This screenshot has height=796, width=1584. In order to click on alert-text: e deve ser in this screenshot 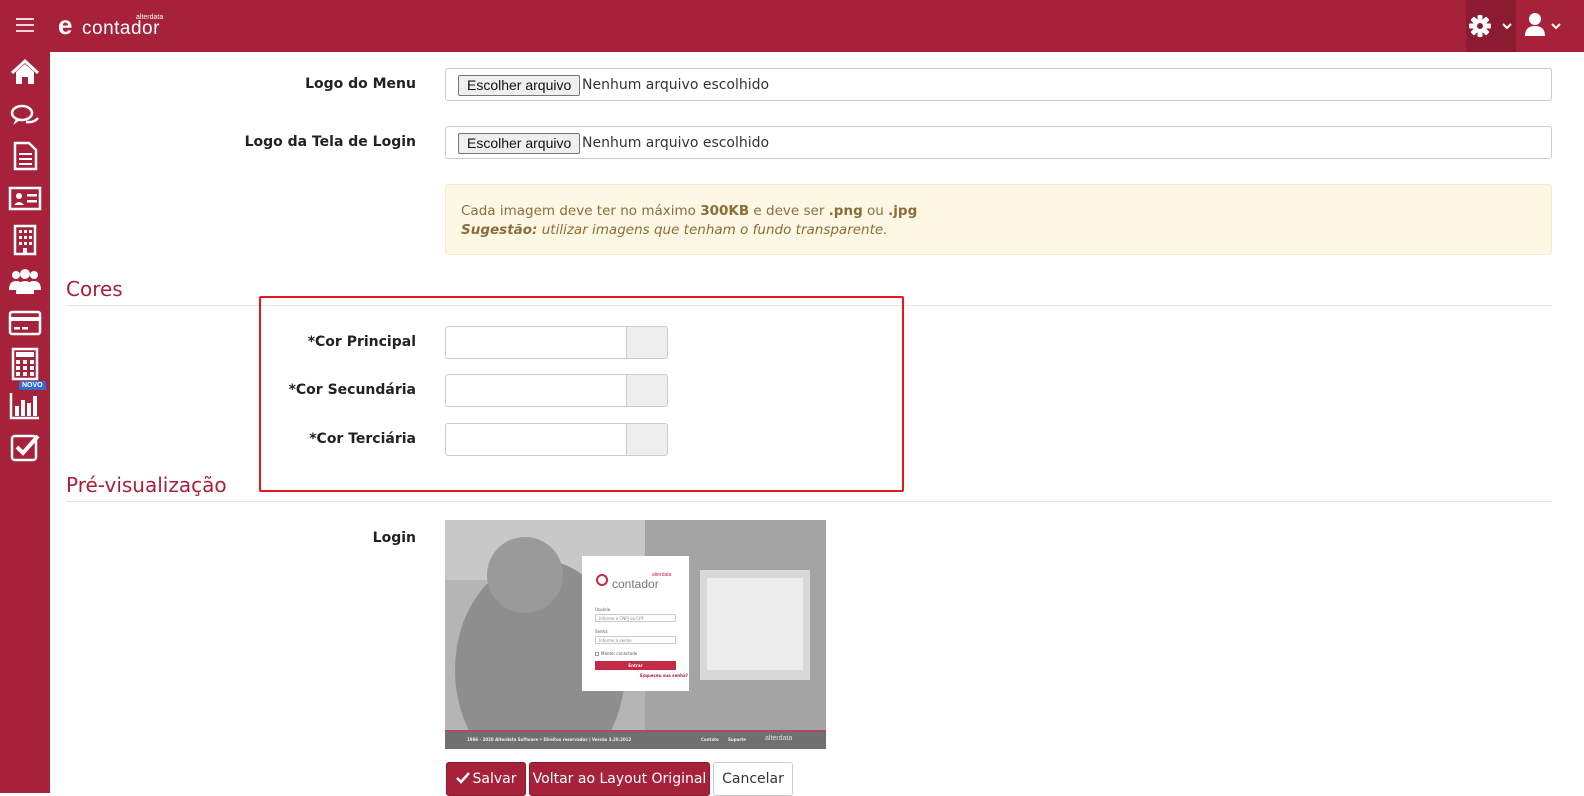, I will do `click(789, 211)`.